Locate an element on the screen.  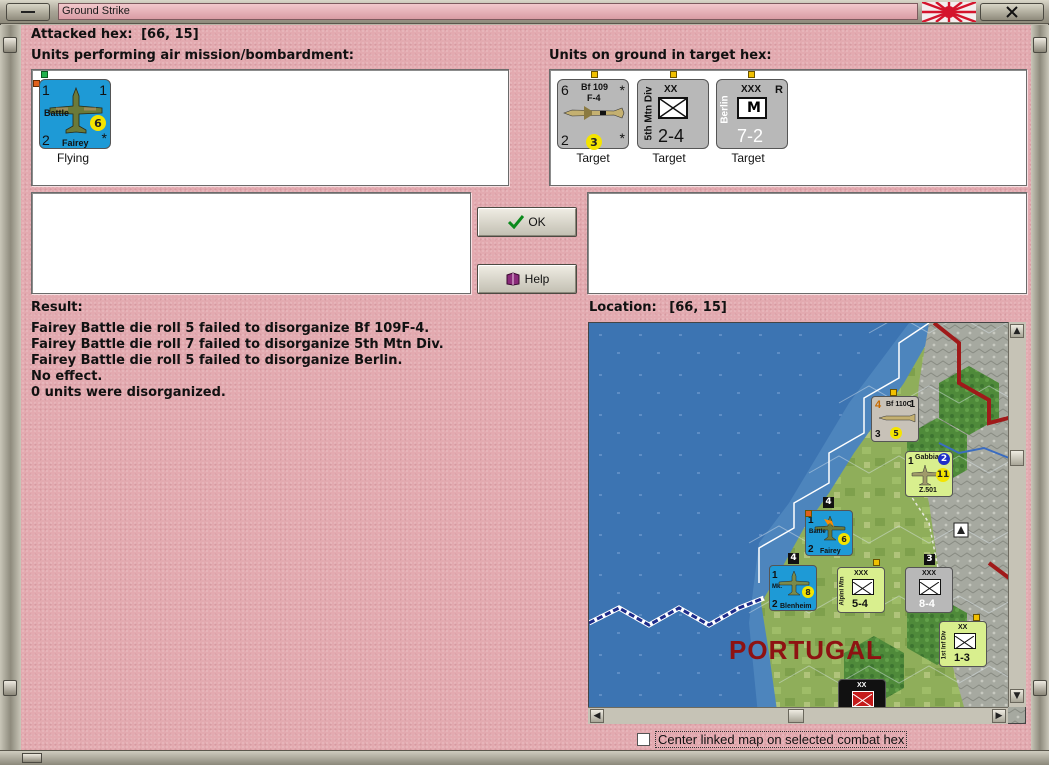
unit-caption-target: Target is located at coordinates (593, 158).